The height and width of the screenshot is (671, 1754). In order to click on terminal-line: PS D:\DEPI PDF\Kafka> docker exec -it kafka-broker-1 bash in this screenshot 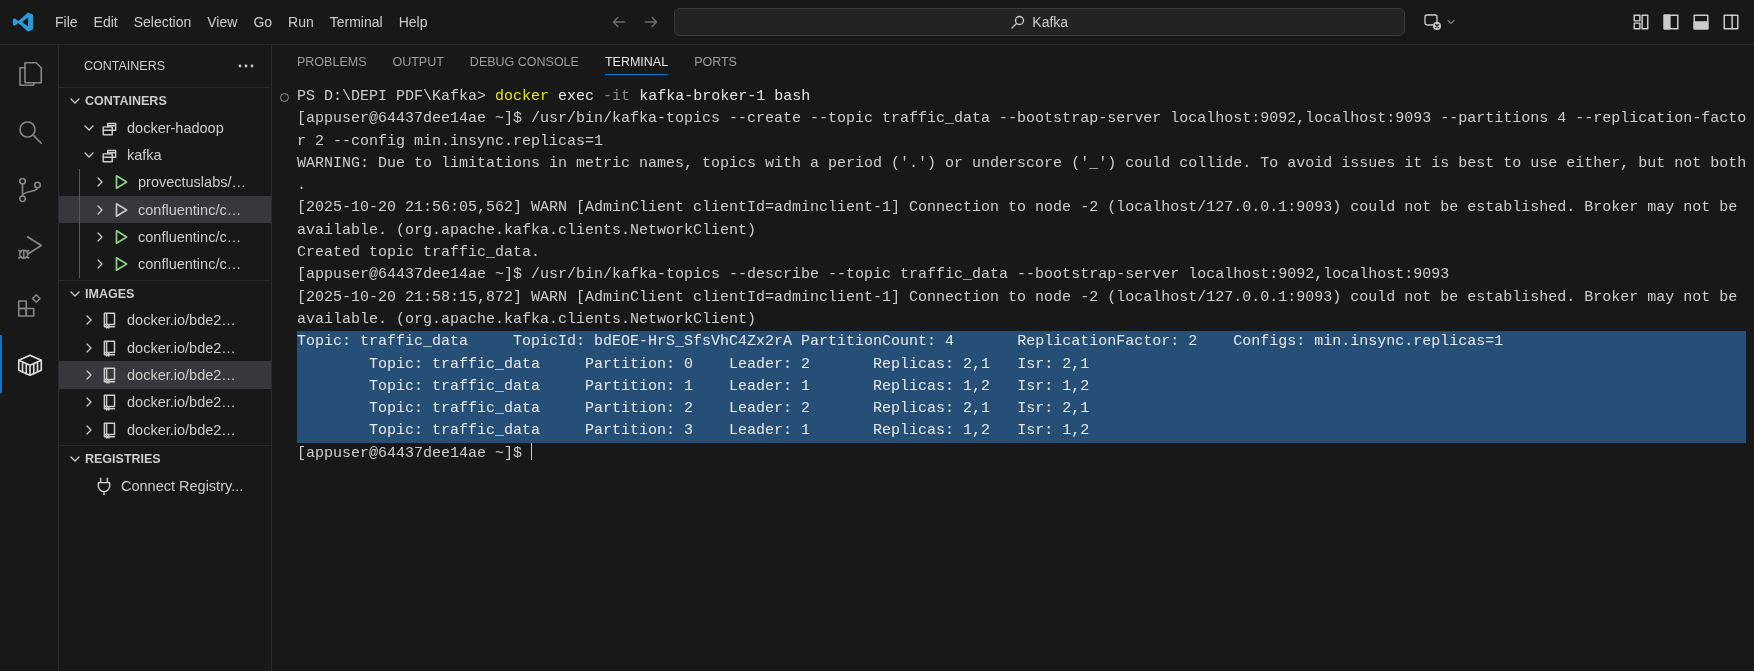, I will do `click(1021, 97)`.